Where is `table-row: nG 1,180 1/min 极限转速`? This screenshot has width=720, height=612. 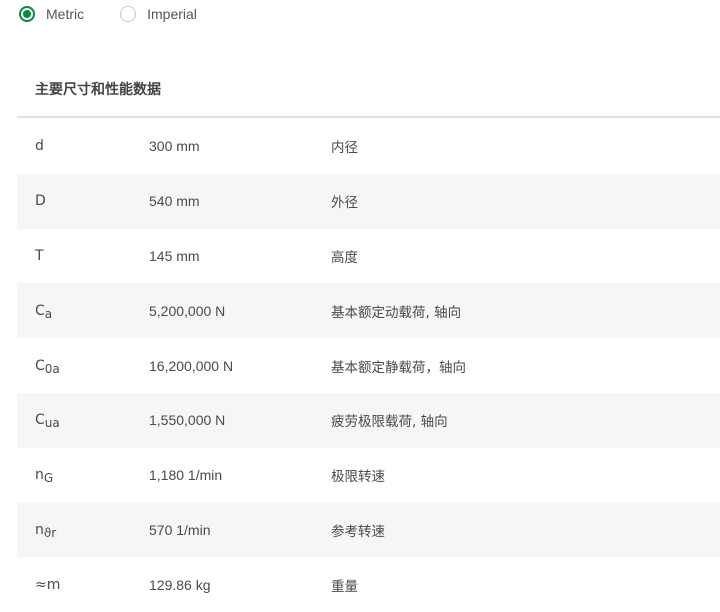 table-row: nG 1,180 1/min 极限转速 is located at coordinates (368, 475).